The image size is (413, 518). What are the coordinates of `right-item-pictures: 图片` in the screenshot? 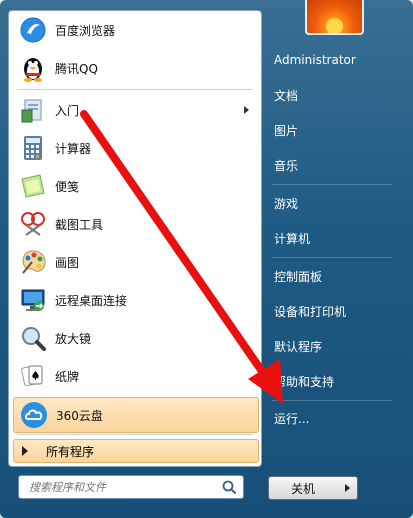 It's located at (335, 130).